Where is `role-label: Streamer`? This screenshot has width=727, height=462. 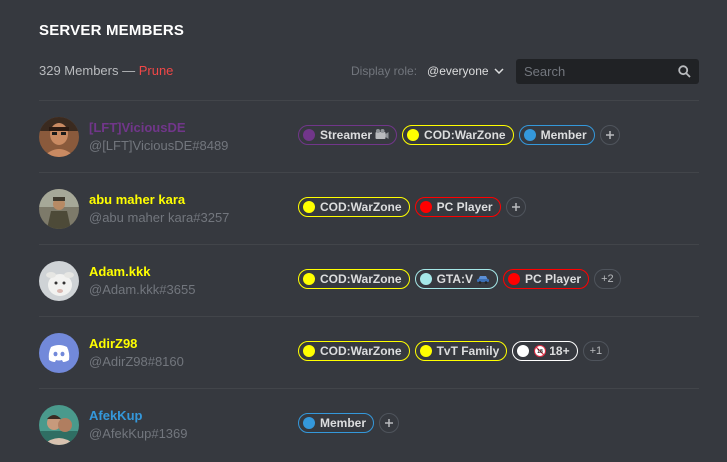
role-label: Streamer is located at coordinates (346, 135).